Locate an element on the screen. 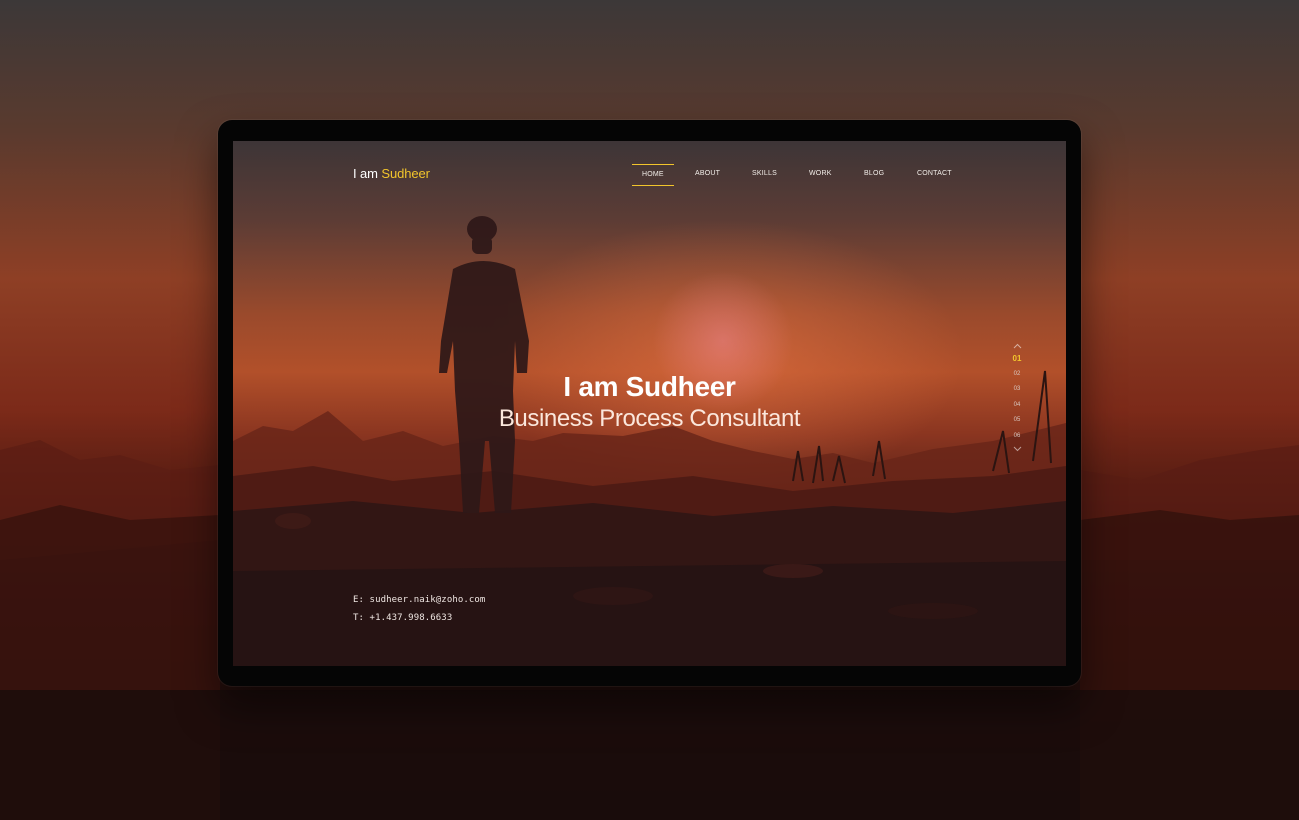 The image size is (1299, 820). main-navigation: HOME ABOUT SKILLS WORK BLOG CONTACT is located at coordinates (649, 176).